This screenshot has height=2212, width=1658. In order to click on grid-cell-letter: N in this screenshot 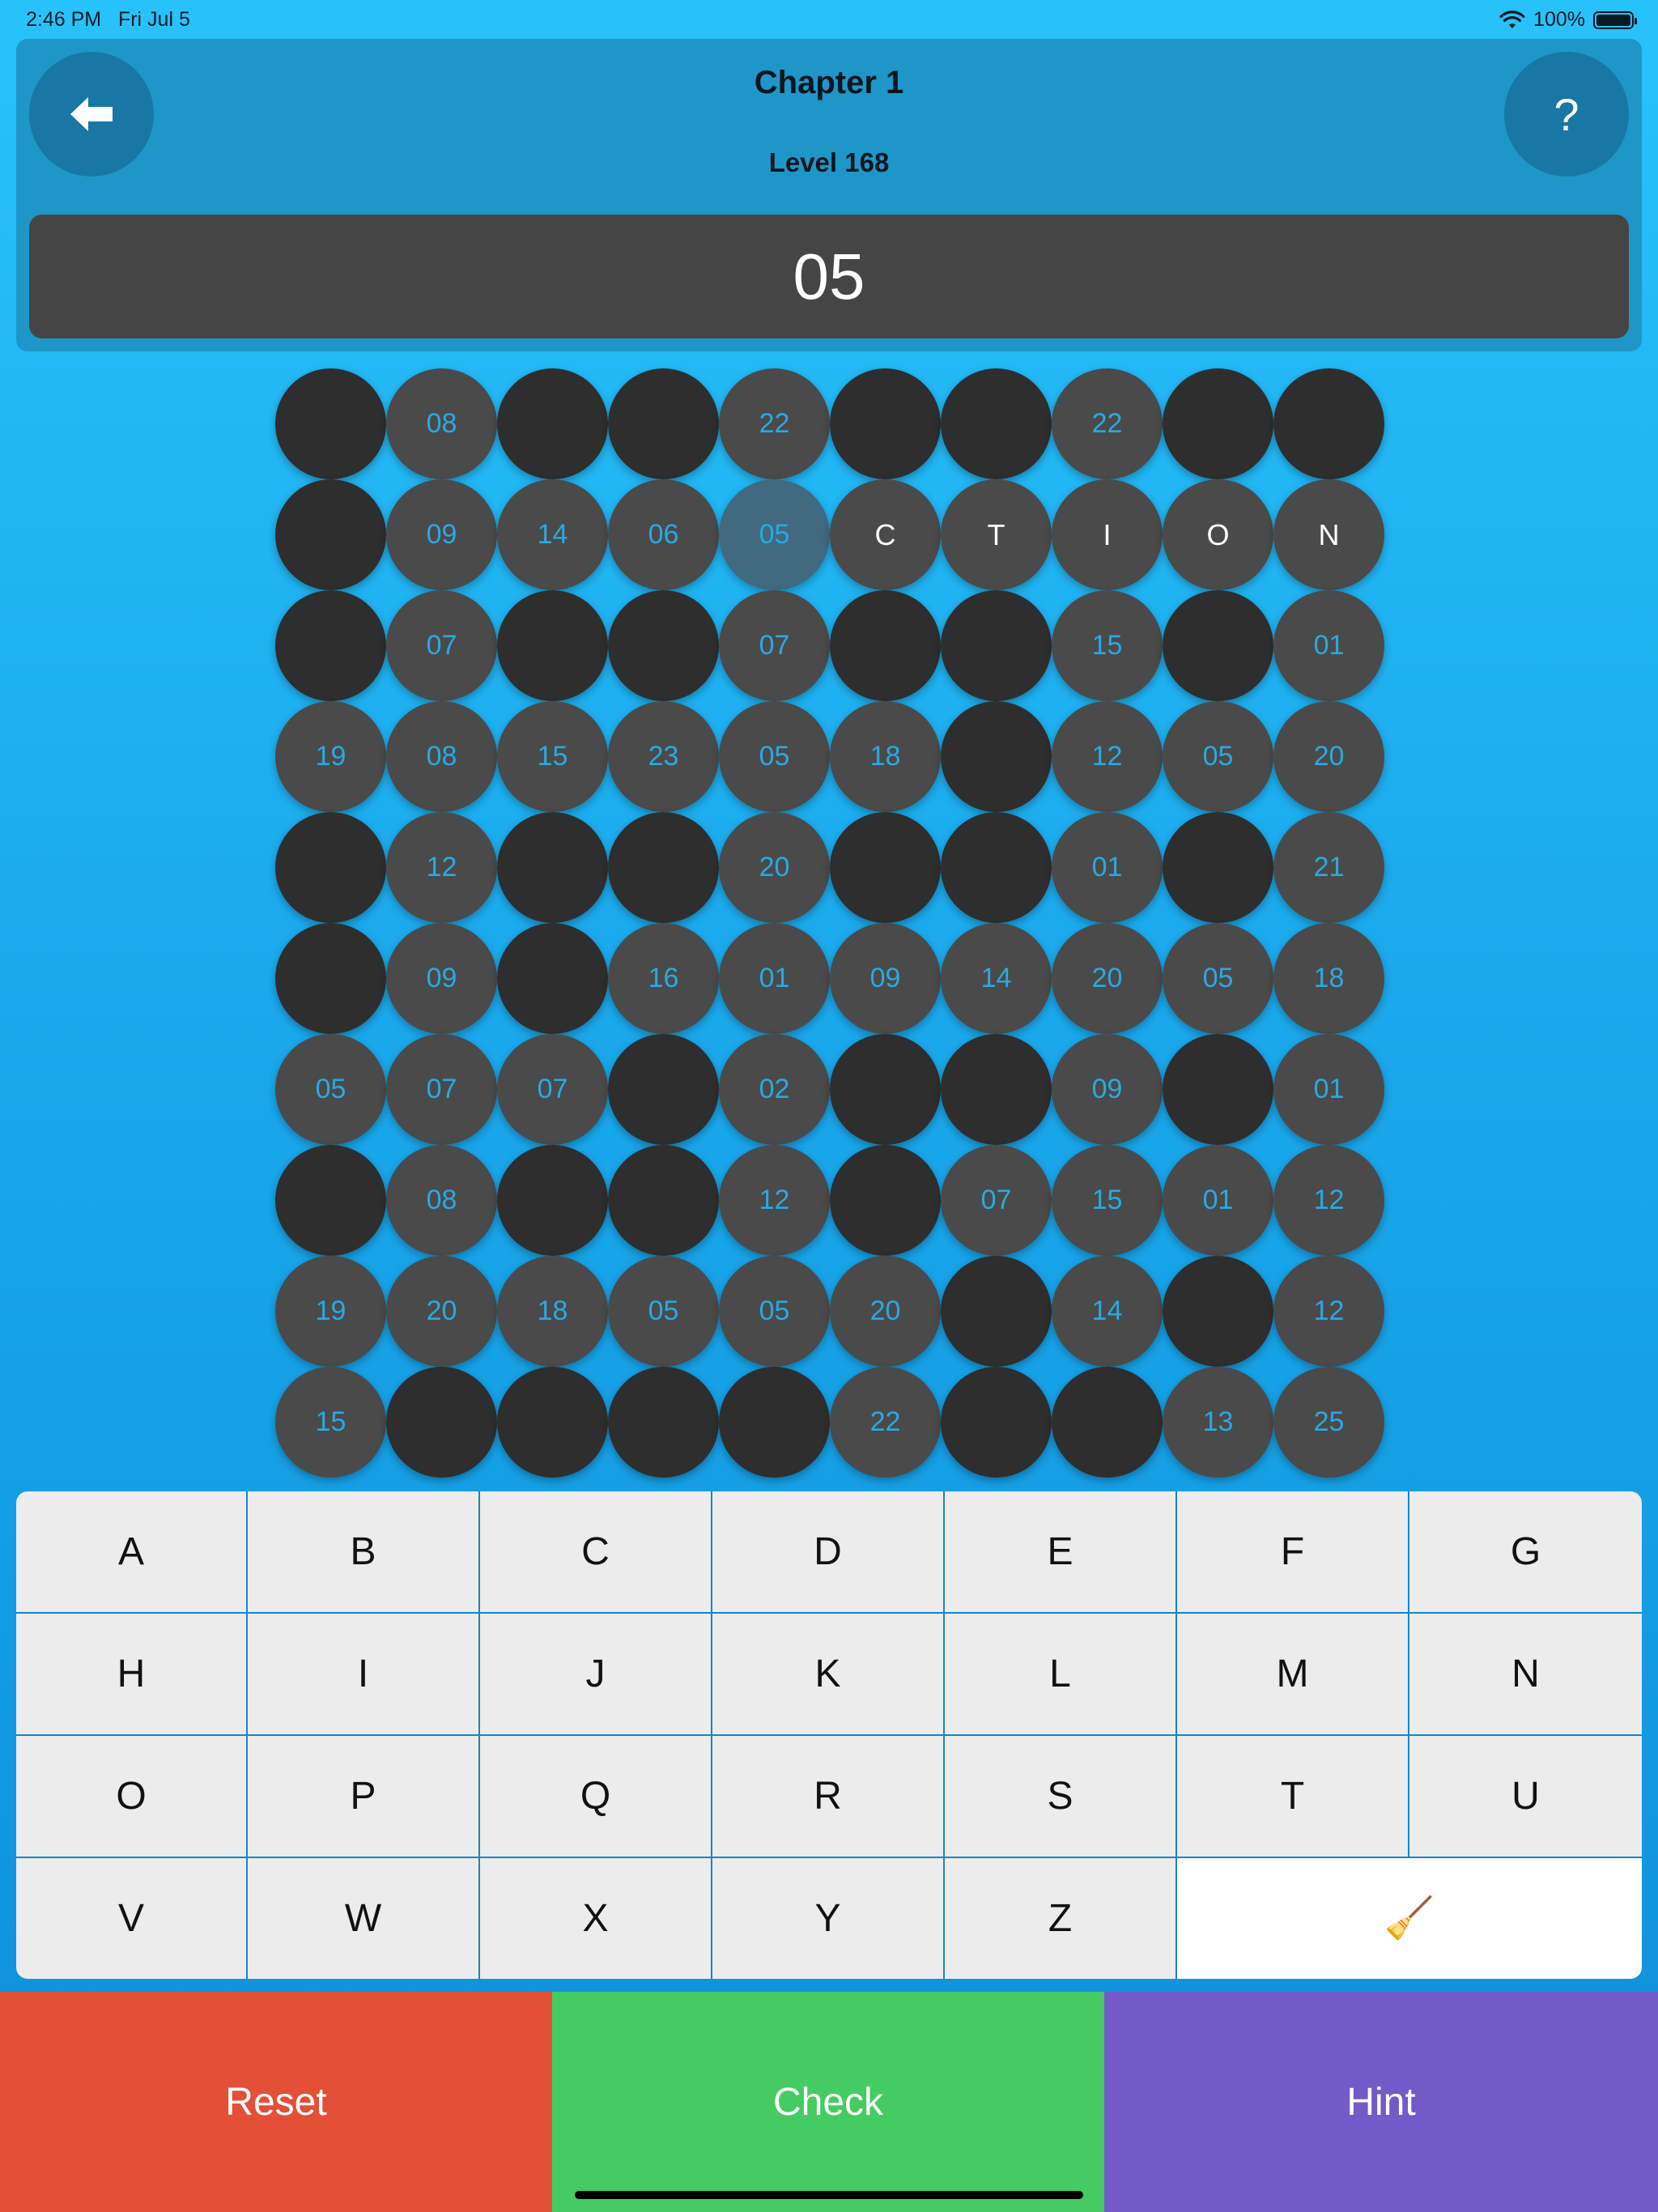, I will do `click(1328, 535)`.